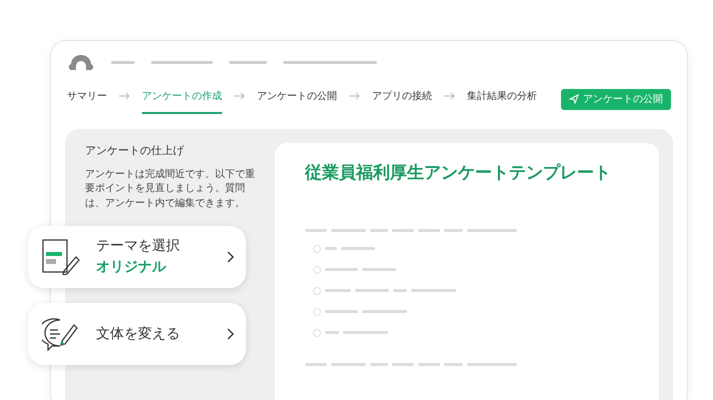 The height and width of the screenshot is (400, 713). I want to click on option-title: 文体を変える, so click(138, 334).